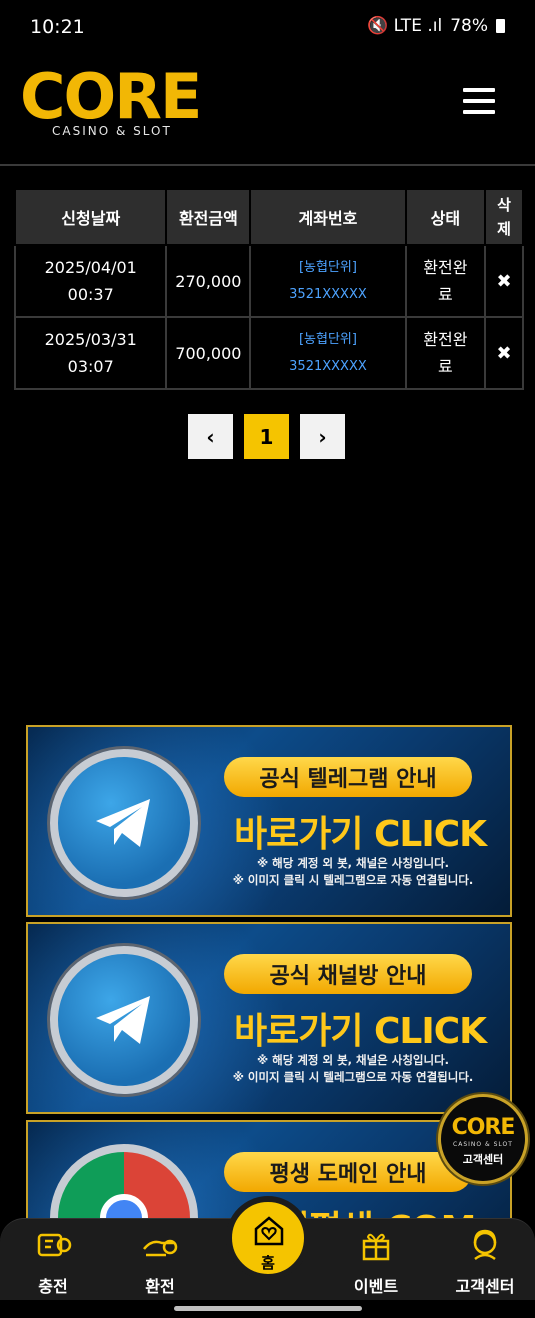 This screenshot has width=535, height=1318. Describe the element at coordinates (208, 217) in the screenshot. I see `col-amount: 환전금액` at that location.